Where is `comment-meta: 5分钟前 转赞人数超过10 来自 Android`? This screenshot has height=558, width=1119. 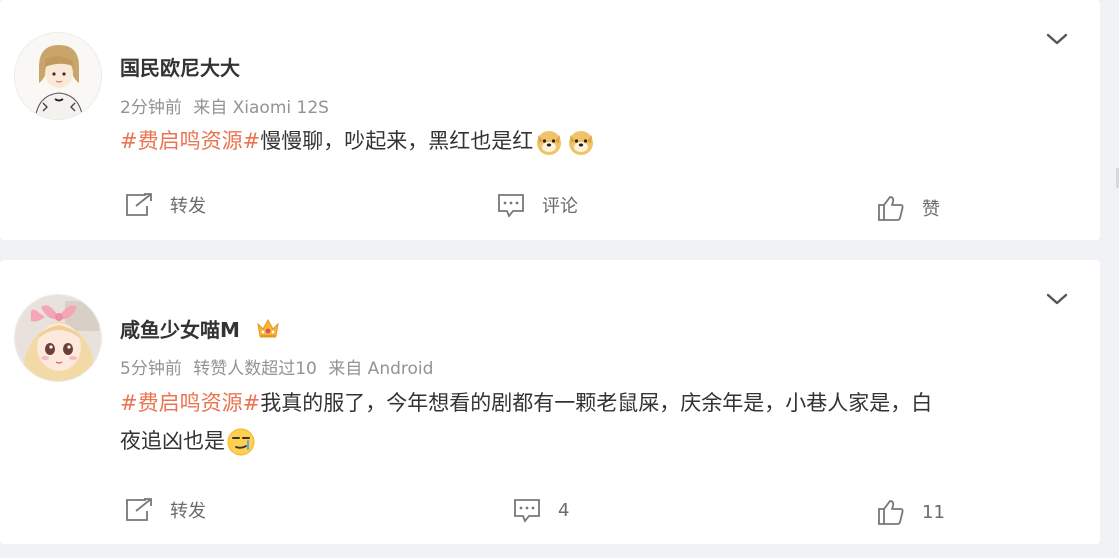 comment-meta: 5分钟前 转赞人数超过10 来自 Android is located at coordinates (279, 366).